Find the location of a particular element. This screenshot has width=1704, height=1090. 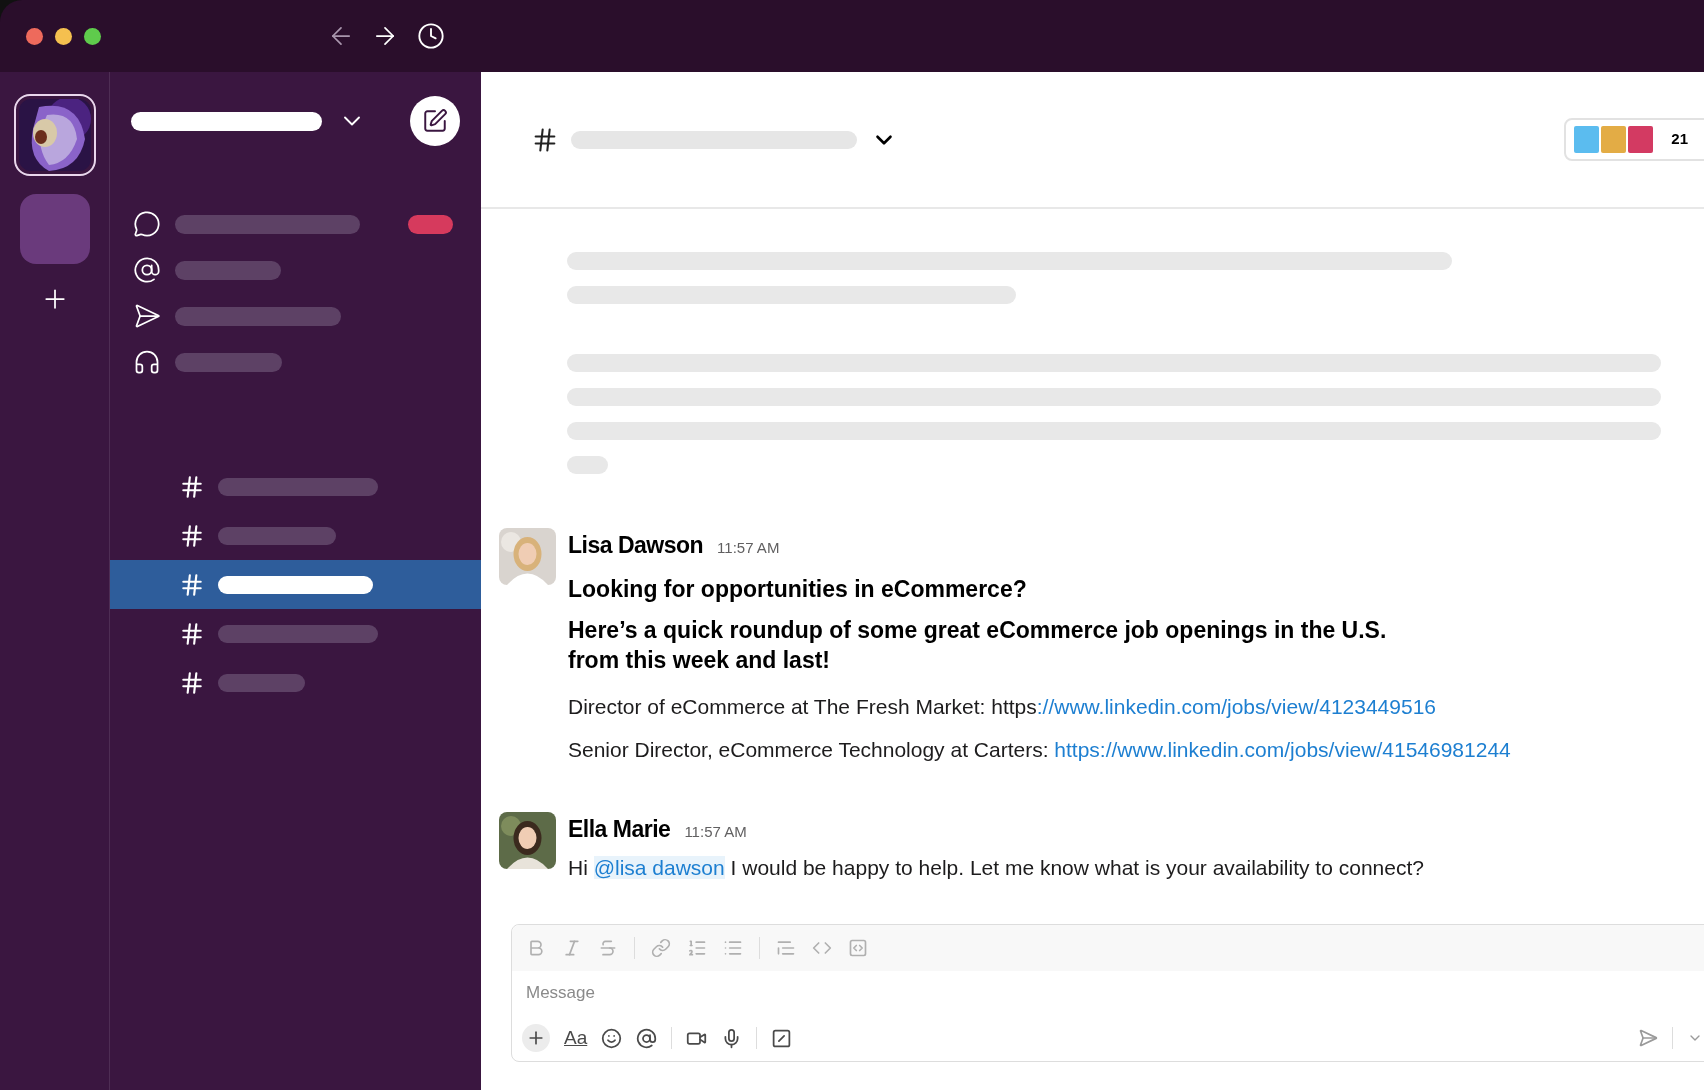

add-button is located at coordinates (536, 1038).